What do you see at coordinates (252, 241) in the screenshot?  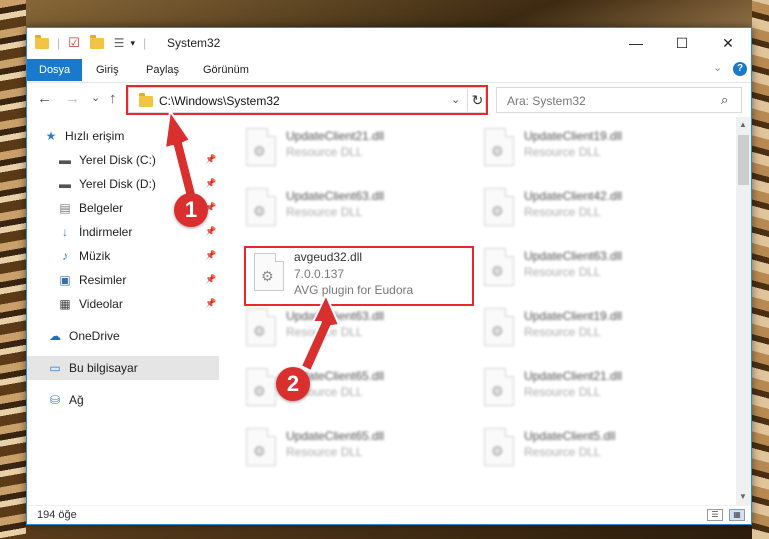 I see `annotation-arrows` at bounding box center [252, 241].